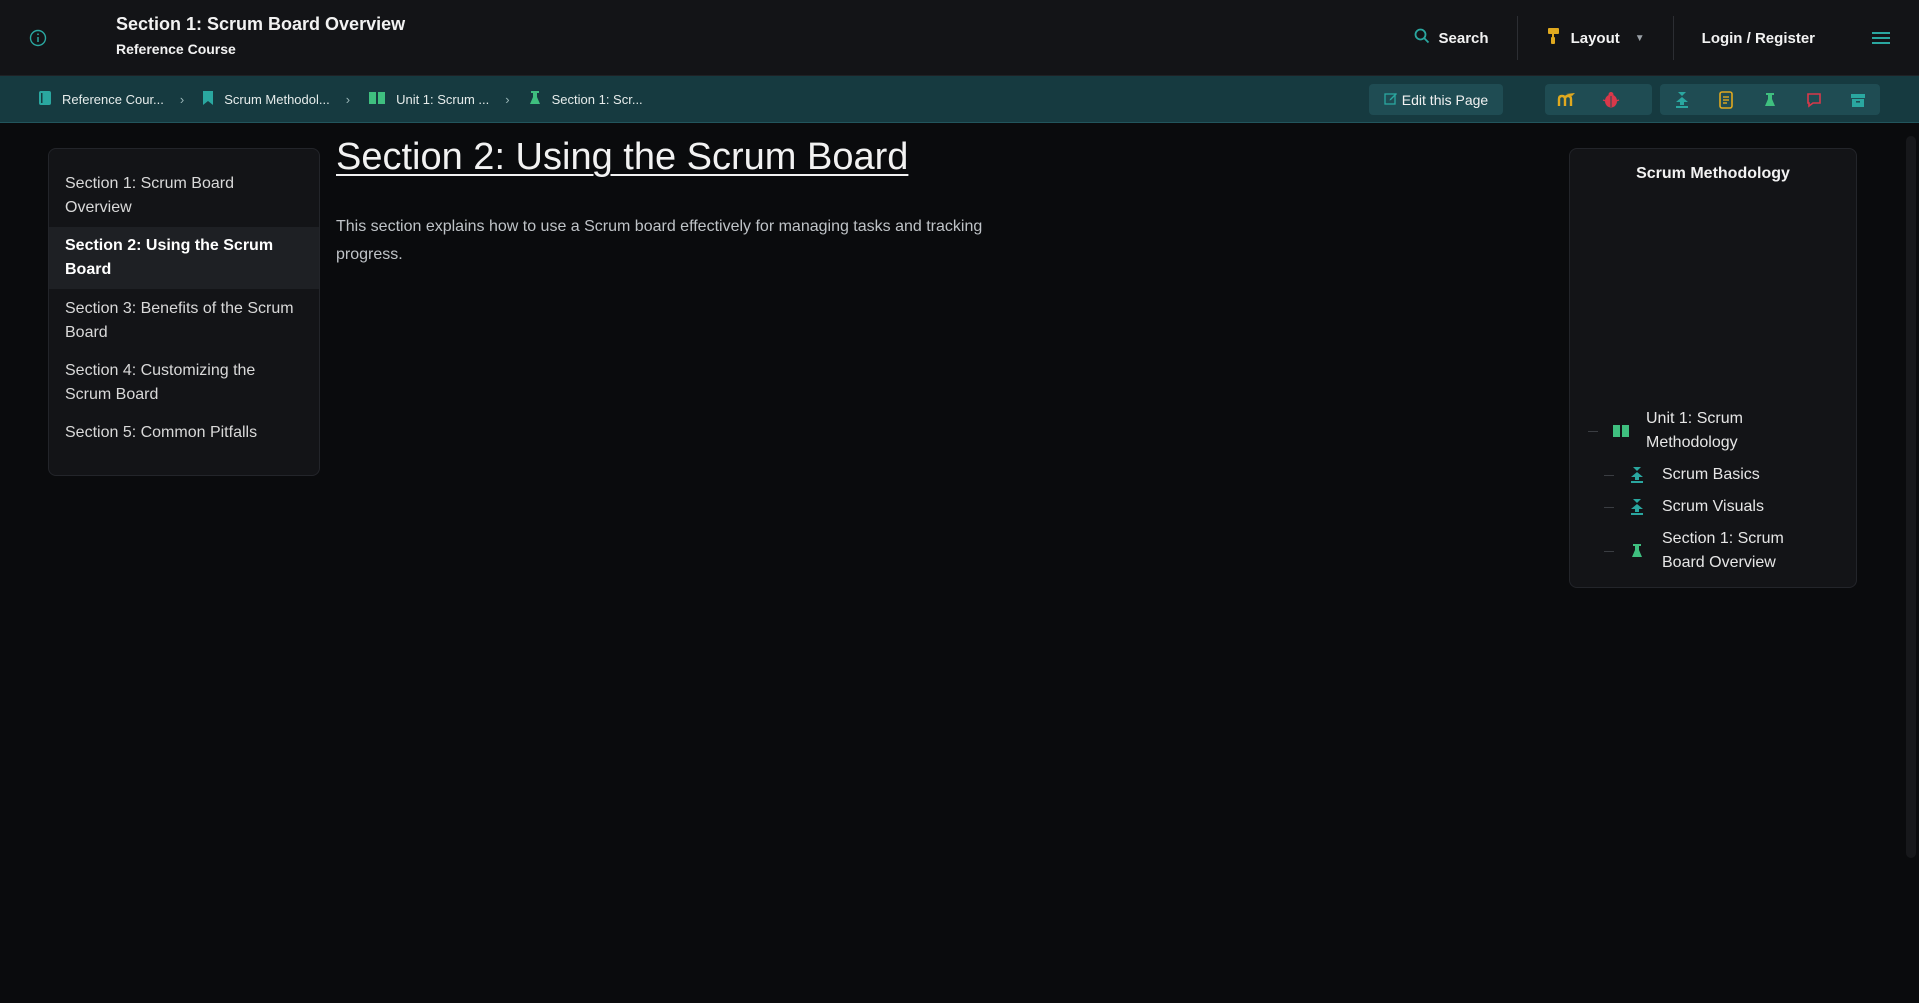 This screenshot has width=1919, height=1003. I want to click on external-links-group, so click(1598, 99).